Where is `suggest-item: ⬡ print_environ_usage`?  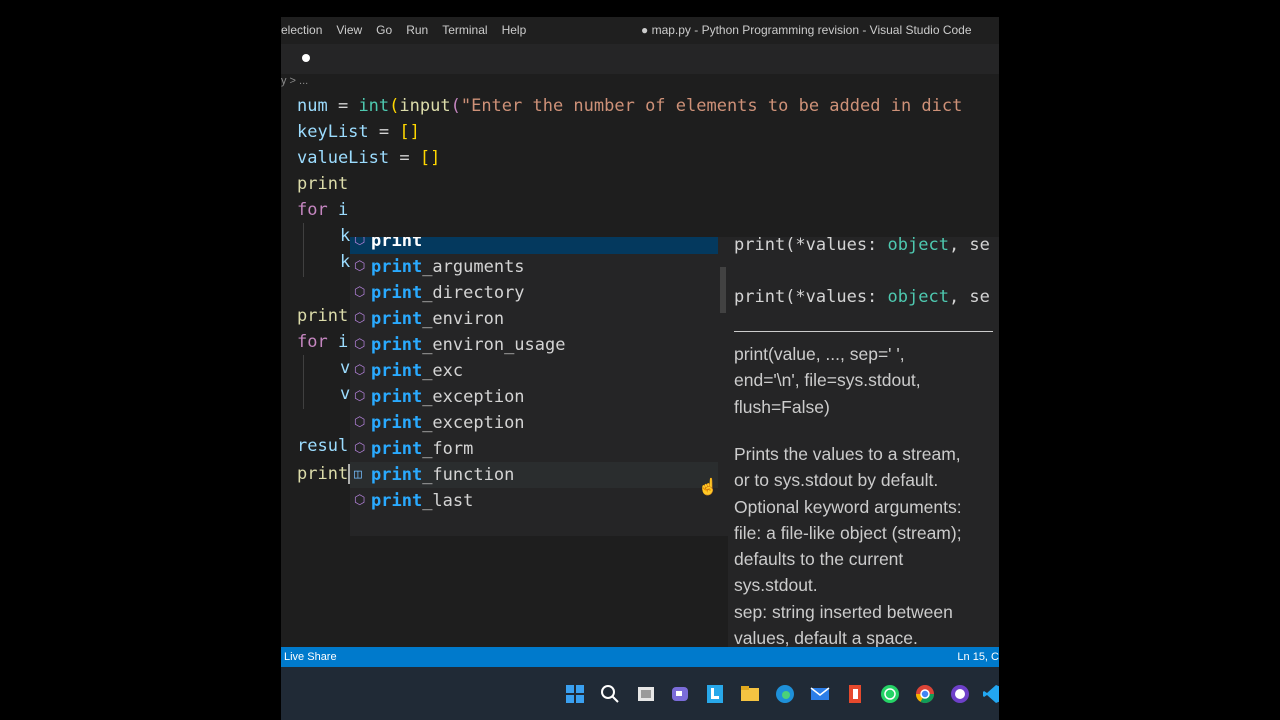 suggest-item: ⬡ print_environ_usage is located at coordinates (534, 345).